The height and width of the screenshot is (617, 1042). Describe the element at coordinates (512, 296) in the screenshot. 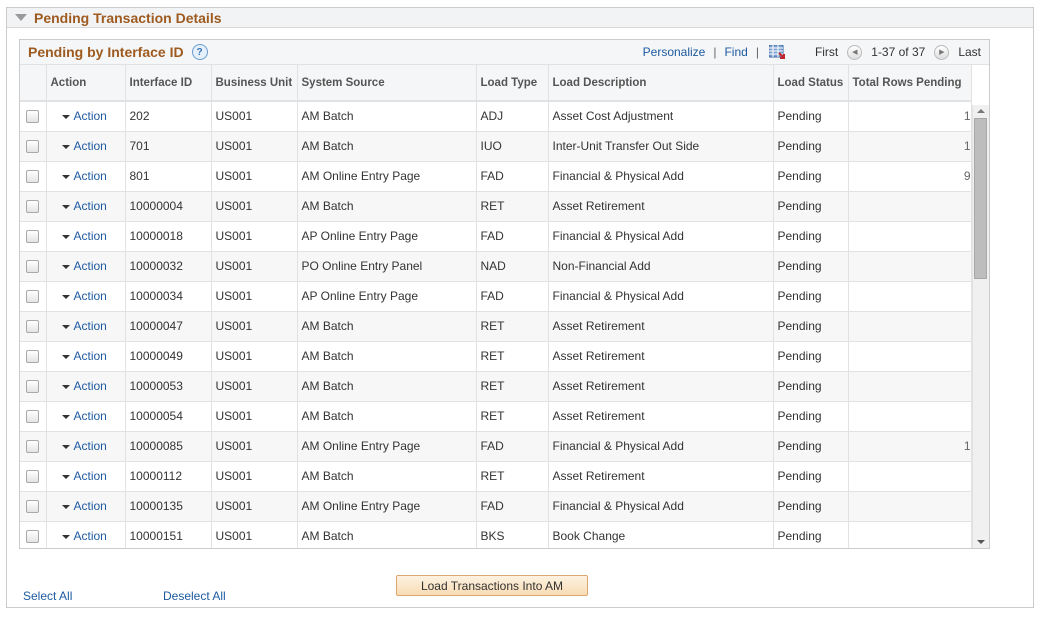

I see `load-type-cell: FAD` at that location.